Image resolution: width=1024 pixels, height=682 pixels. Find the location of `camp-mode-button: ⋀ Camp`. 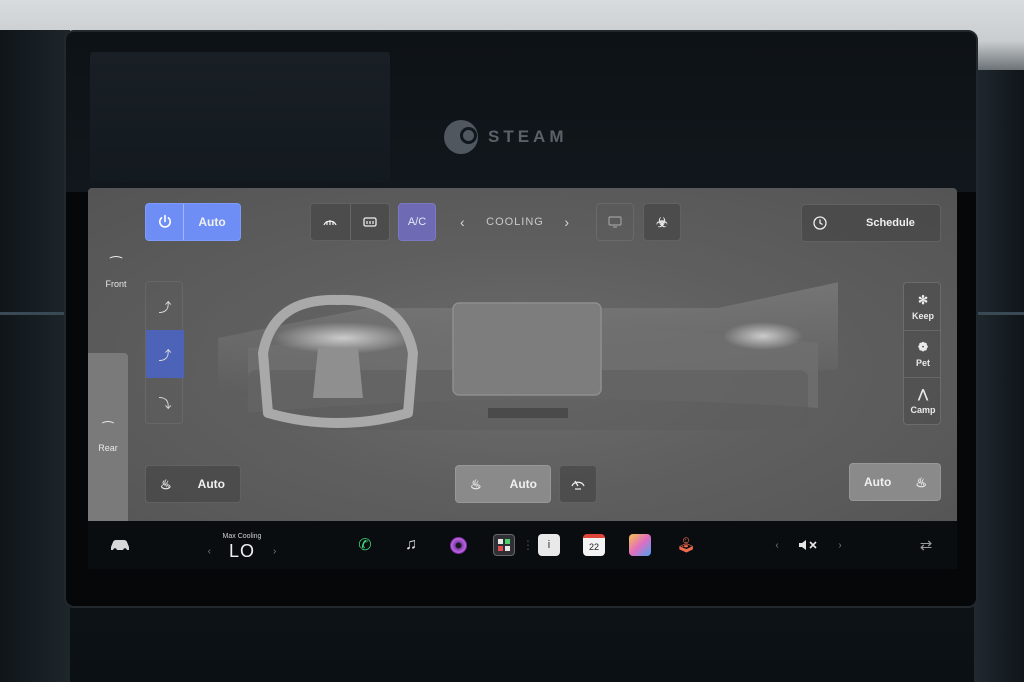

camp-mode-button: ⋀ Camp is located at coordinates (922, 400).